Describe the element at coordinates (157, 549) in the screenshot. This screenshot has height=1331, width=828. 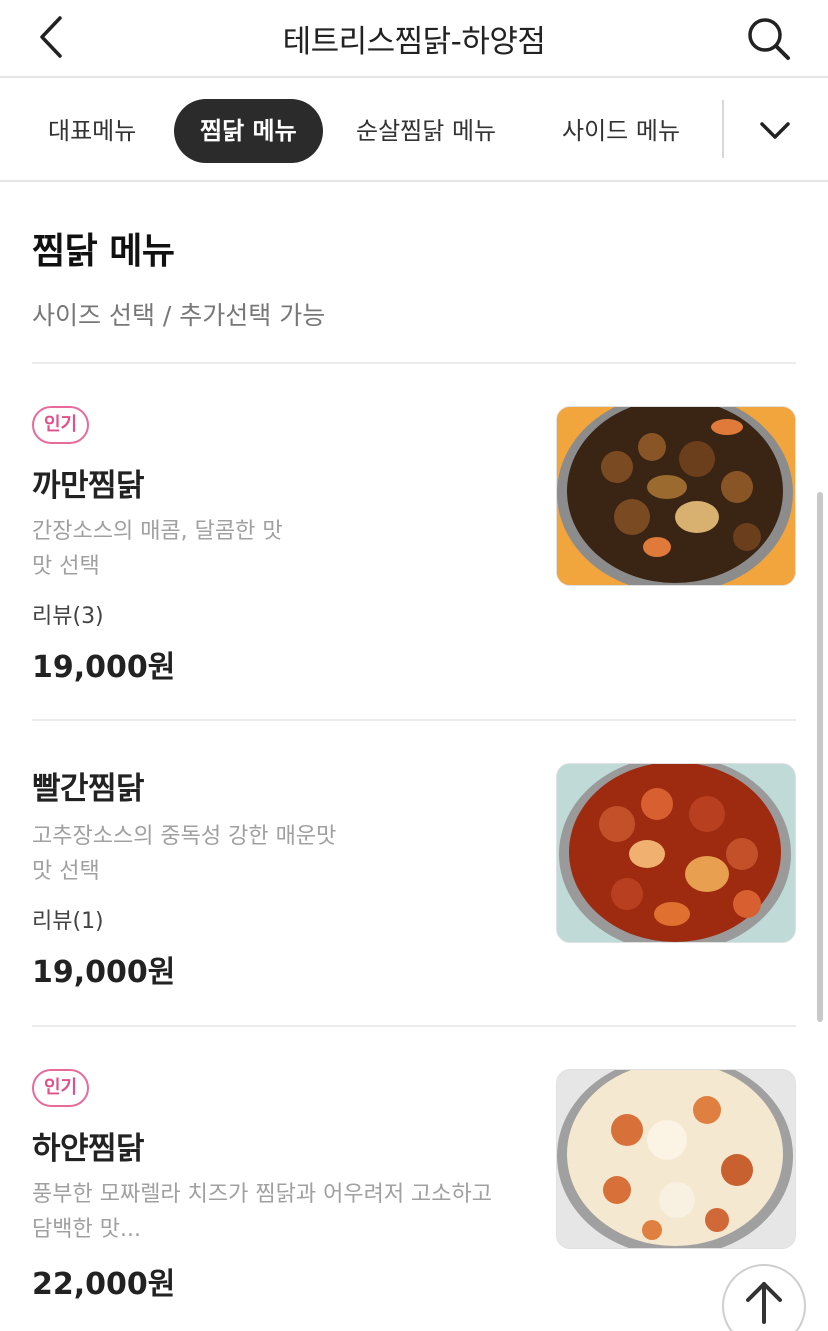
I see `item-description: 간장소스의 매콤, 달콤한 맛 맛 선택` at that location.